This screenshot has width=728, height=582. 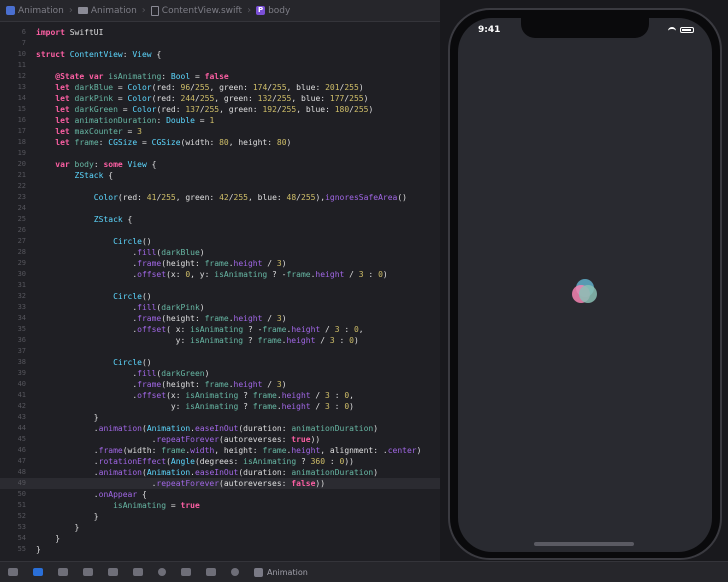 I want to click on code-line: 38 Circle(), so click(x=220, y=362).